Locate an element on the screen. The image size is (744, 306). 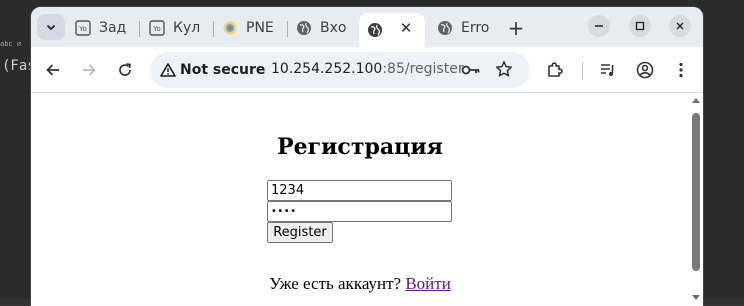
arrow-left-icon is located at coordinates (52, 70).